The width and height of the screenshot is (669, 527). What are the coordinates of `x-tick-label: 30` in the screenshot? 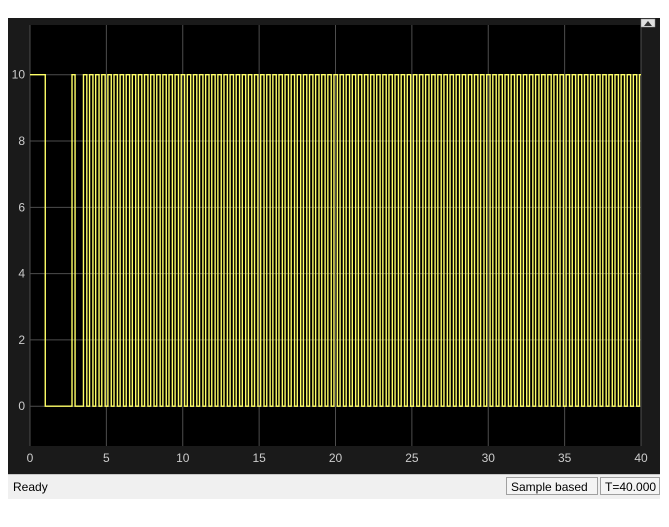 It's located at (489, 458).